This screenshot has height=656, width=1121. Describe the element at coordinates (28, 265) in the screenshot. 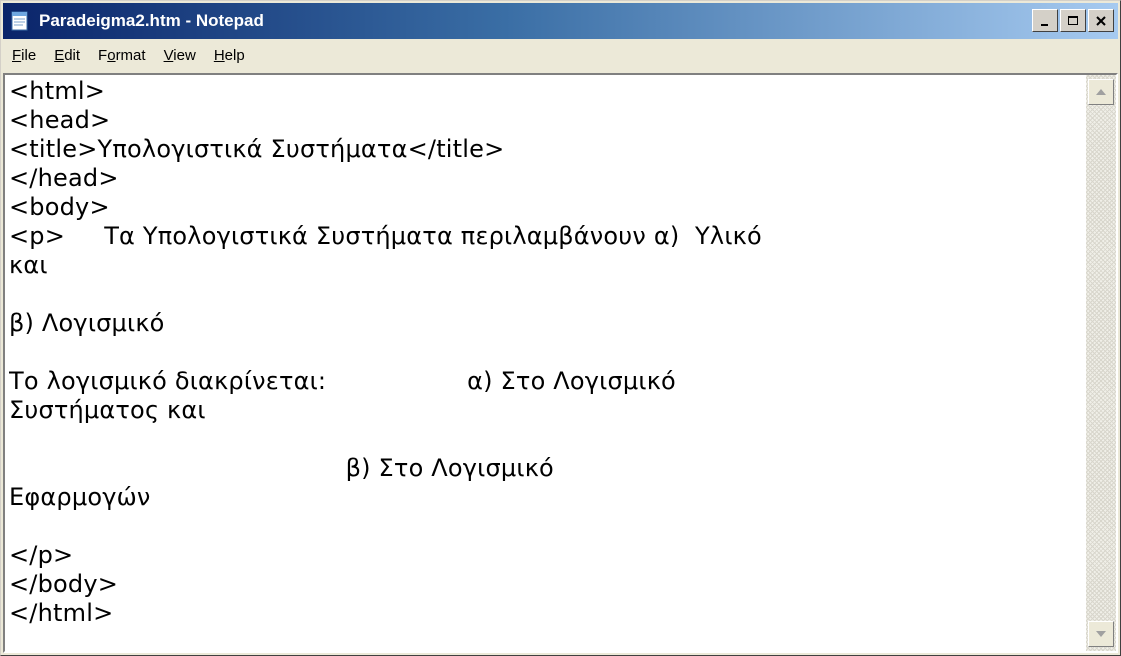

I see `text-line: και` at that location.